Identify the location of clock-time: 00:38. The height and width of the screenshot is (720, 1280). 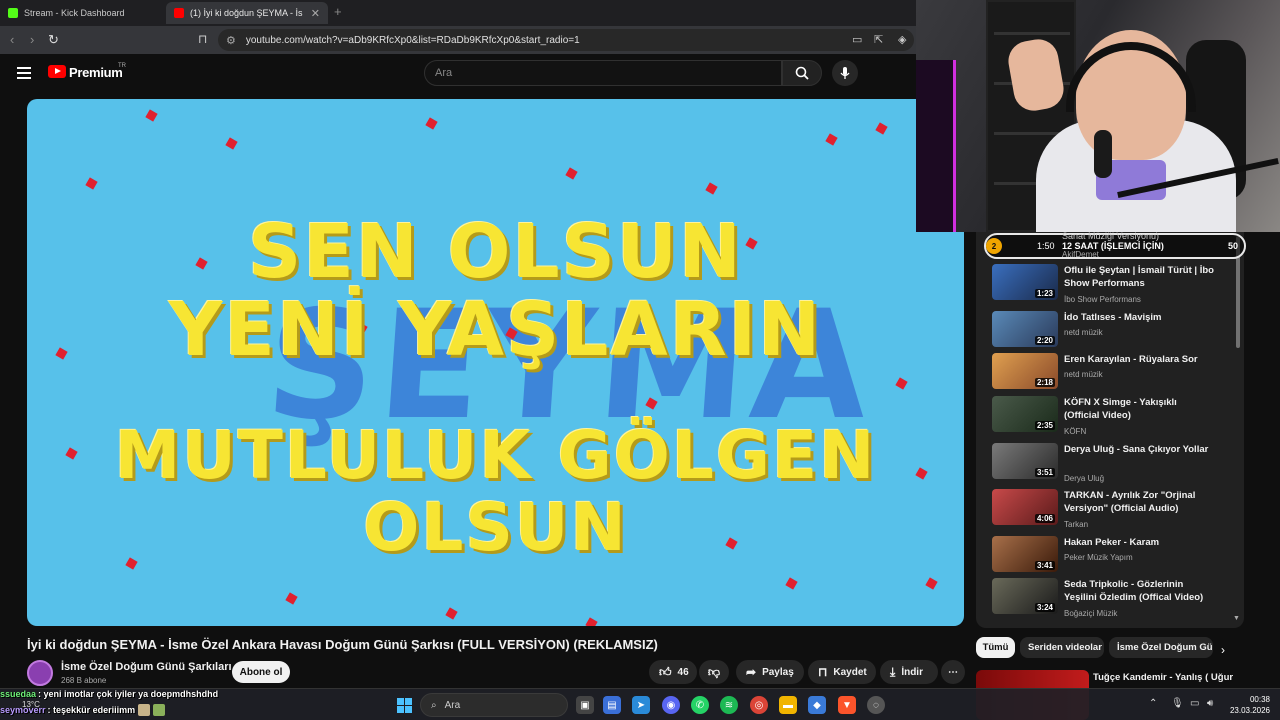
(1259, 699).